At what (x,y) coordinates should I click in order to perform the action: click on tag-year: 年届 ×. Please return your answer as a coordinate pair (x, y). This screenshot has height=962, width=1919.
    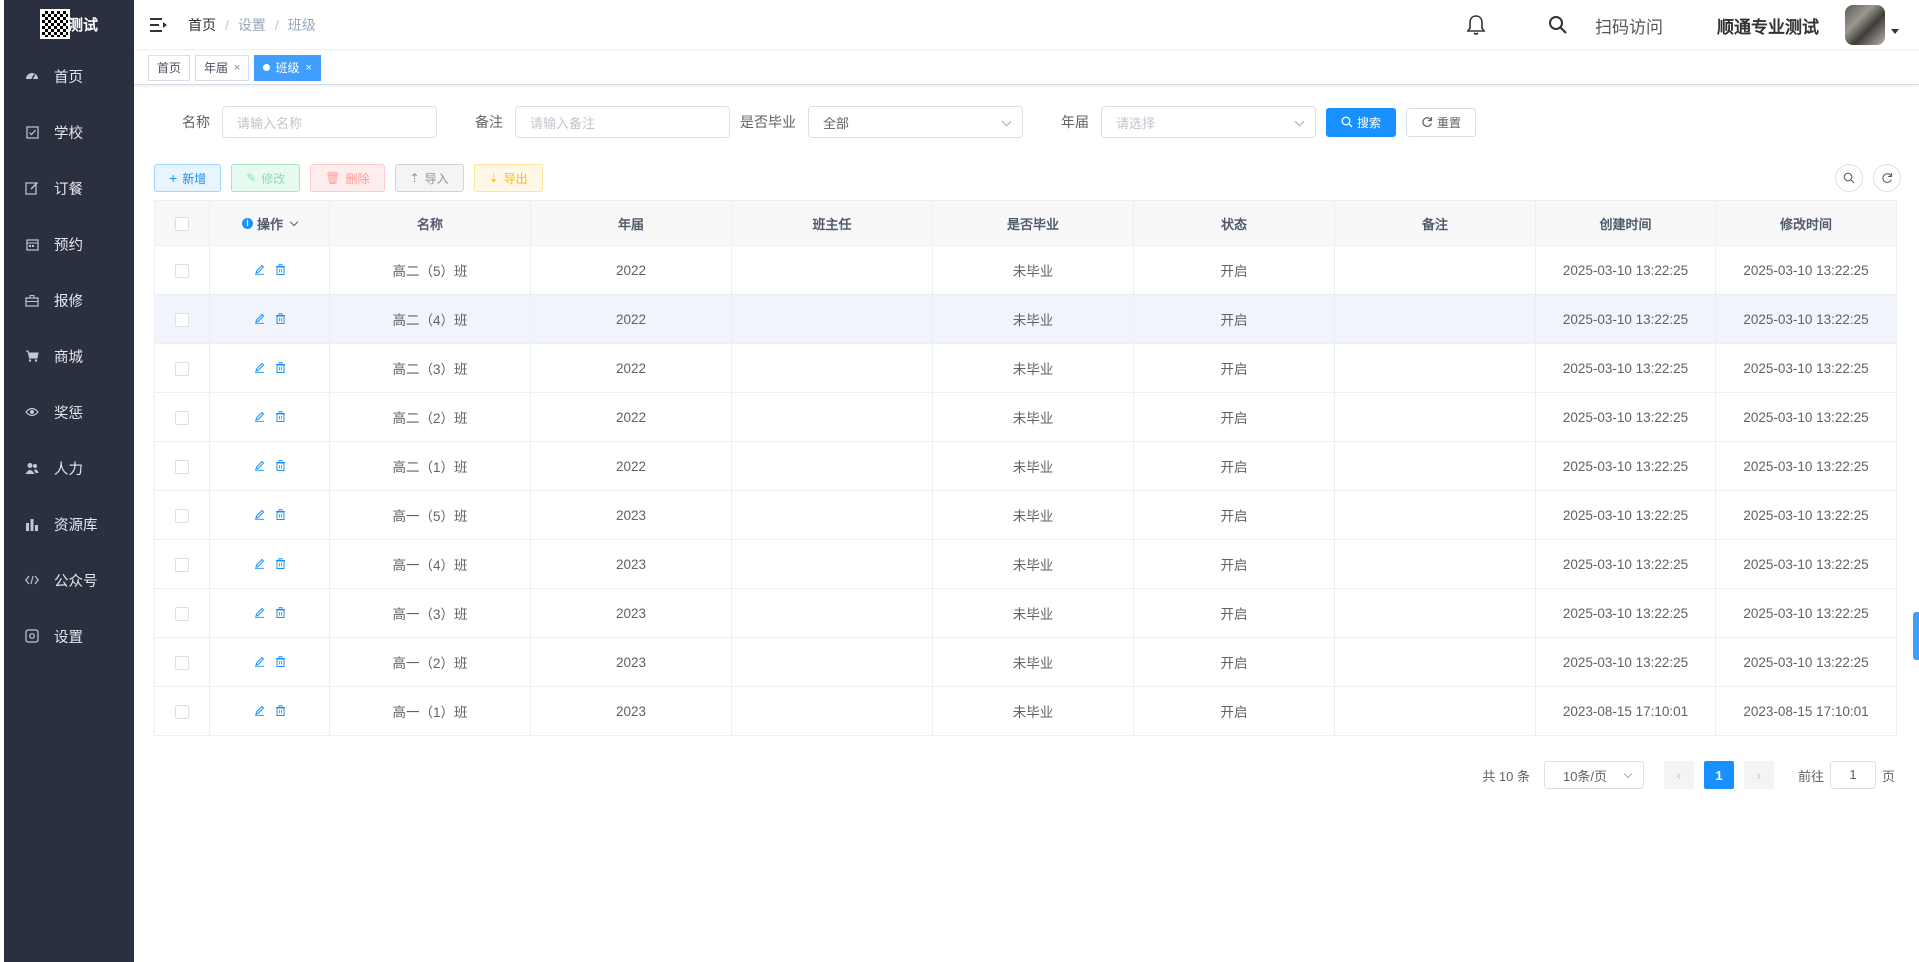
    Looking at the image, I should click on (222, 67).